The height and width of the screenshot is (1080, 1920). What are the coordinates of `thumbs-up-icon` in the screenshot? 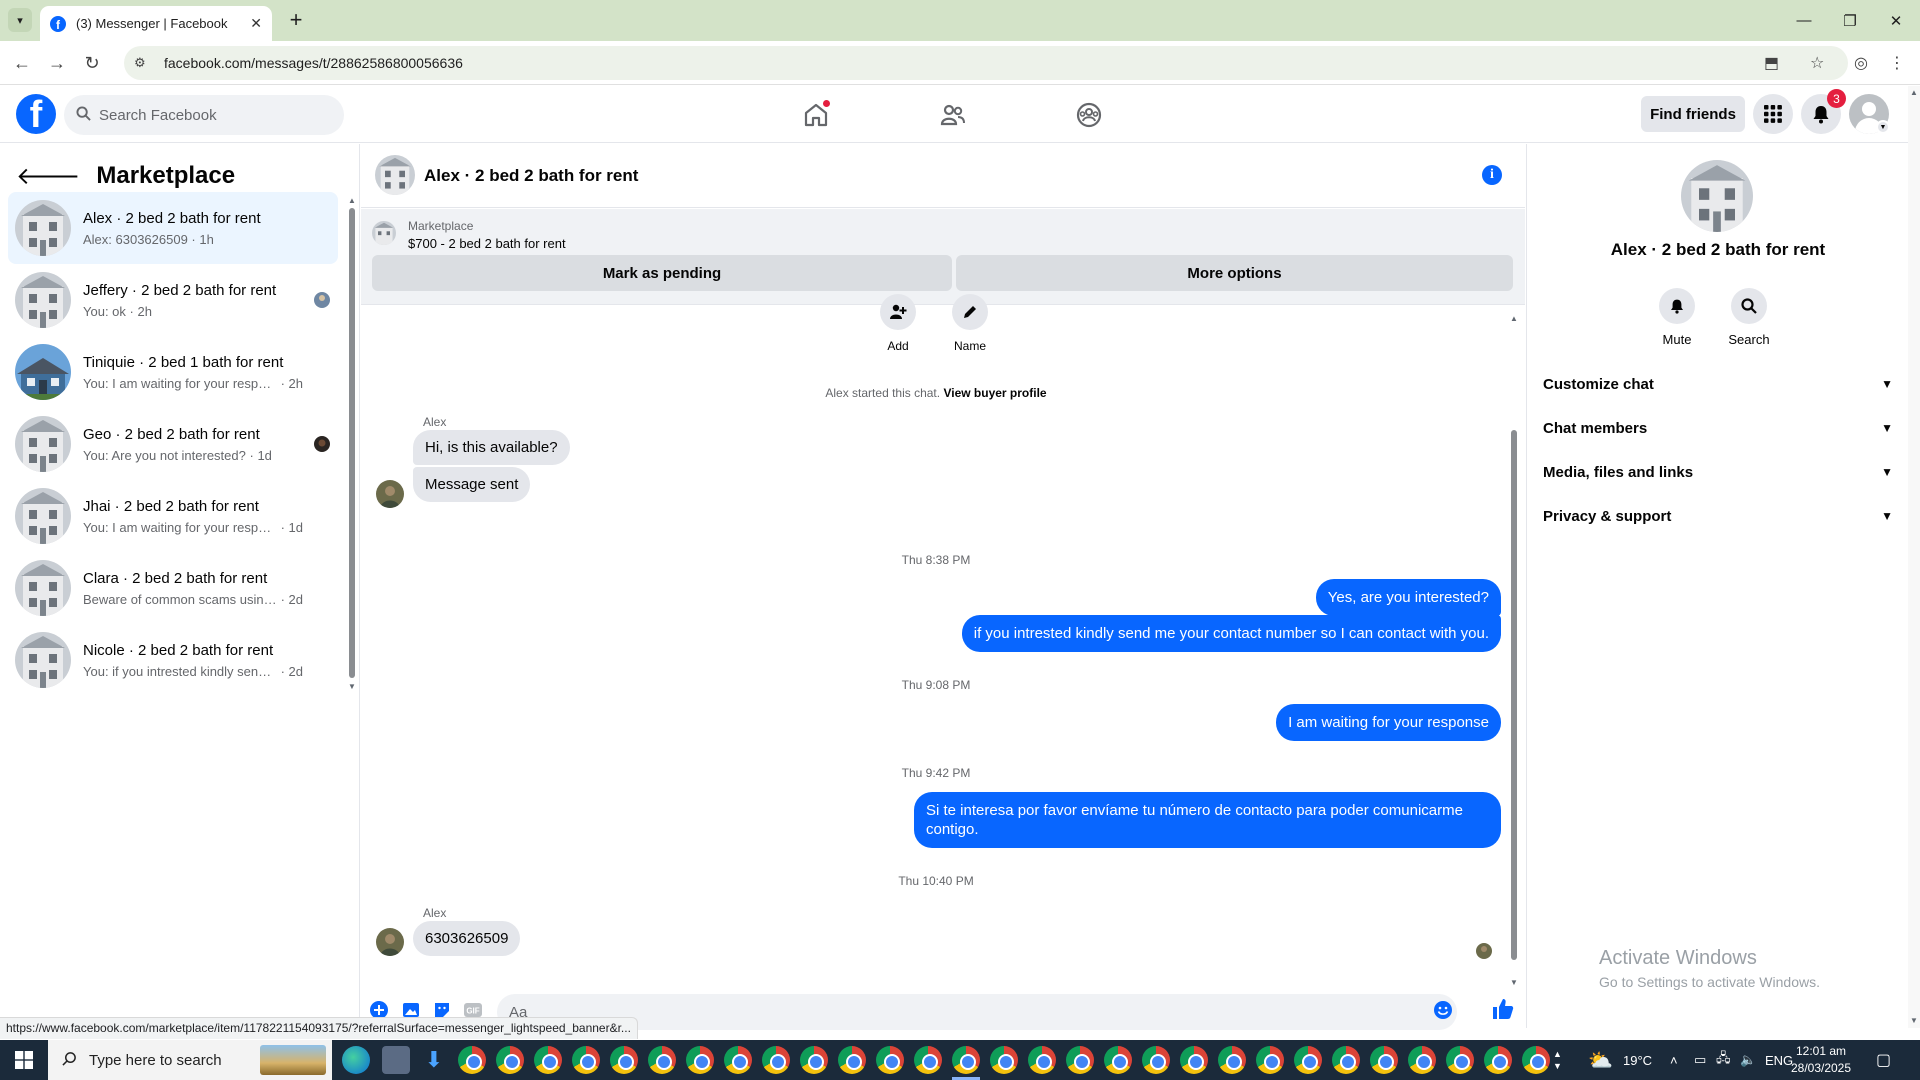 It's located at (1503, 1009).